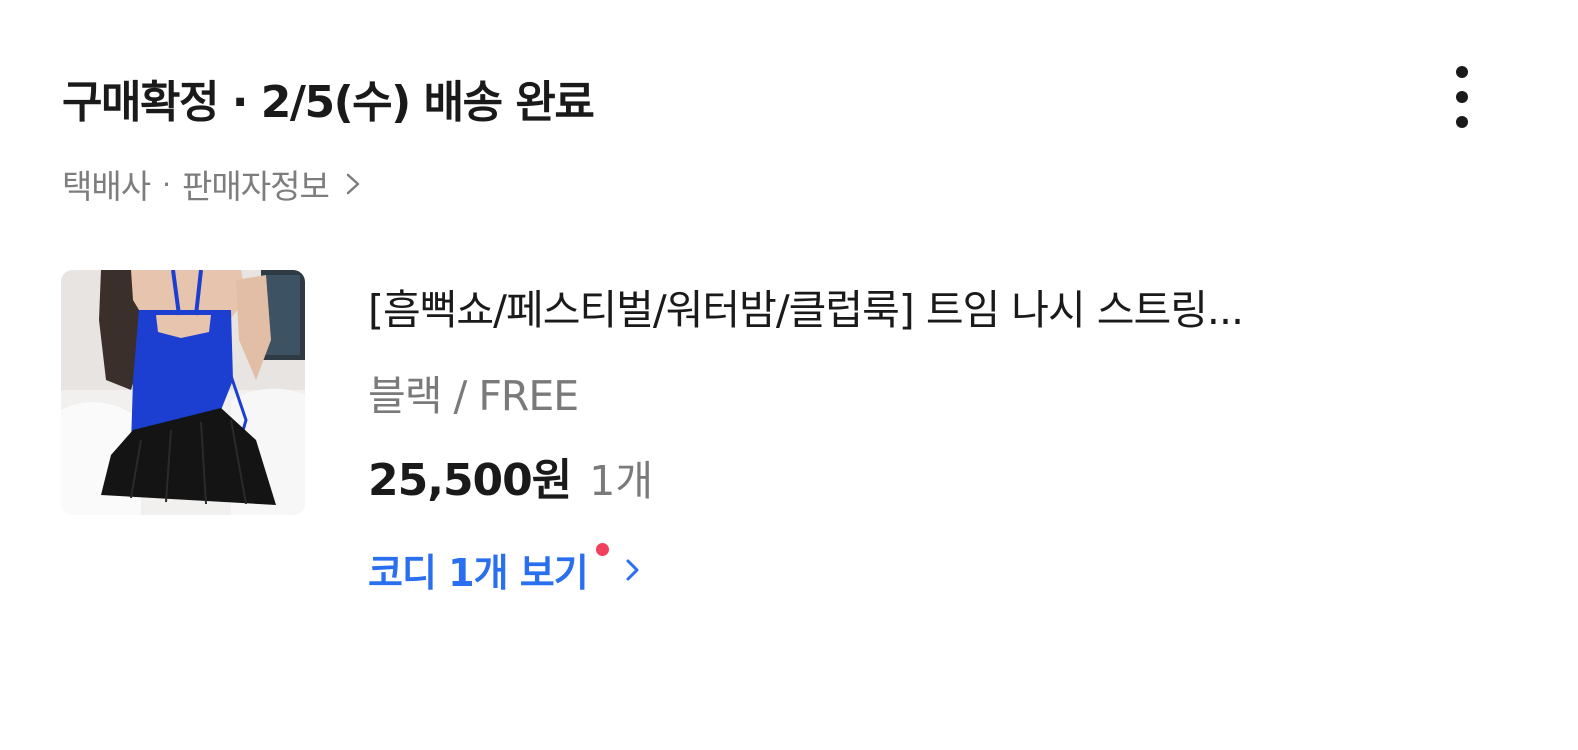 The height and width of the screenshot is (750, 1578). I want to click on view-coordi-label: 코디 1개 보기, so click(478, 573).